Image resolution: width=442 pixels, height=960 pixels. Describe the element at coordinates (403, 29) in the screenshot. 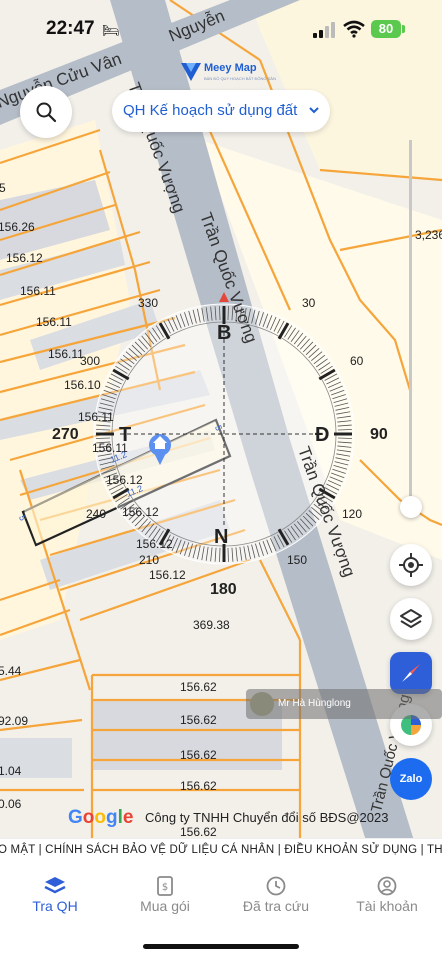

I see `battery-tip` at that location.